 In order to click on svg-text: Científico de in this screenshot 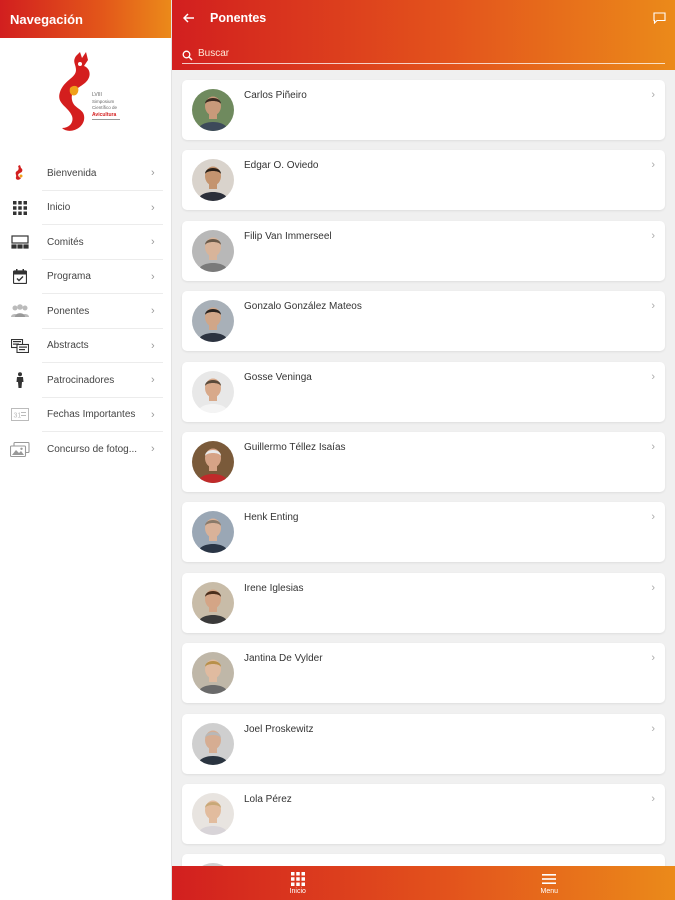, I will do `click(105, 107)`.